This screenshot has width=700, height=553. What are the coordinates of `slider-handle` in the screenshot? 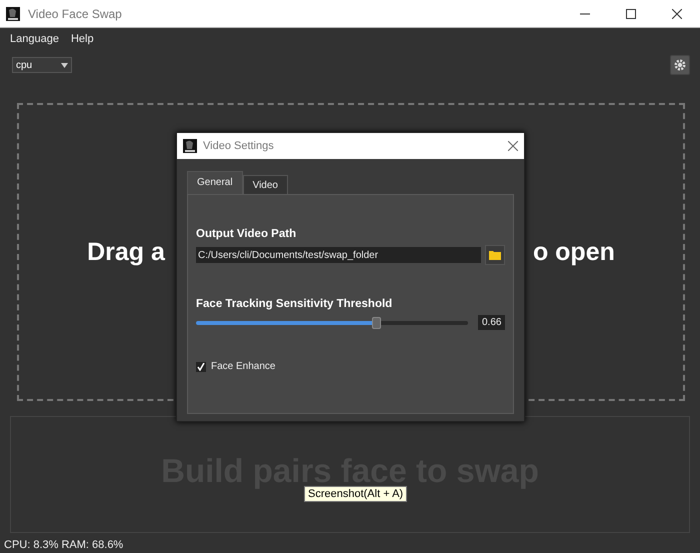 It's located at (376, 322).